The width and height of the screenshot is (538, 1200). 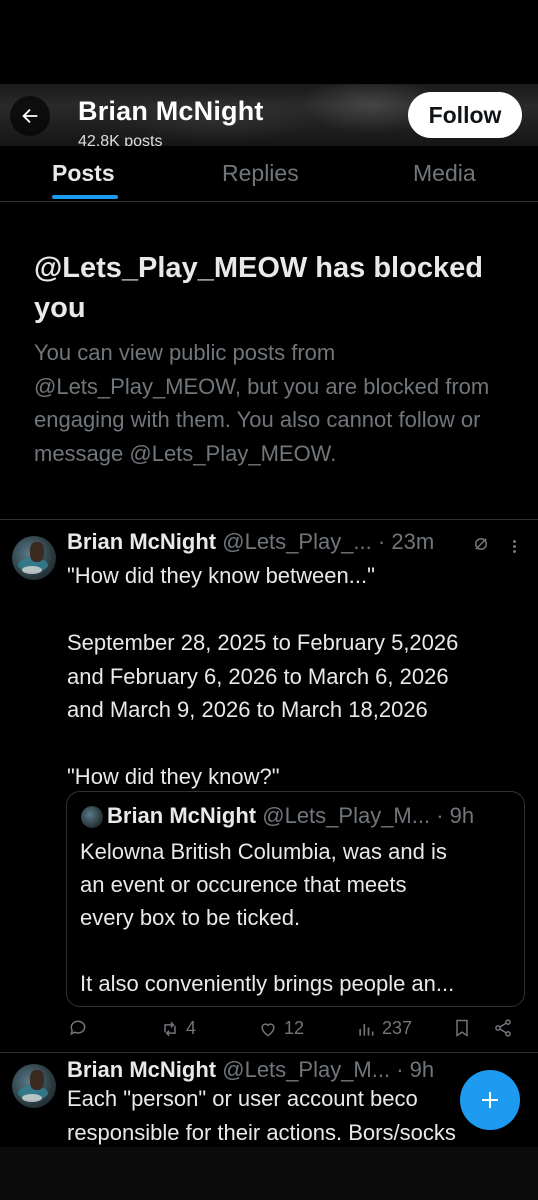 I want to click on bookmark-icon, so click(x=462, y=1028).